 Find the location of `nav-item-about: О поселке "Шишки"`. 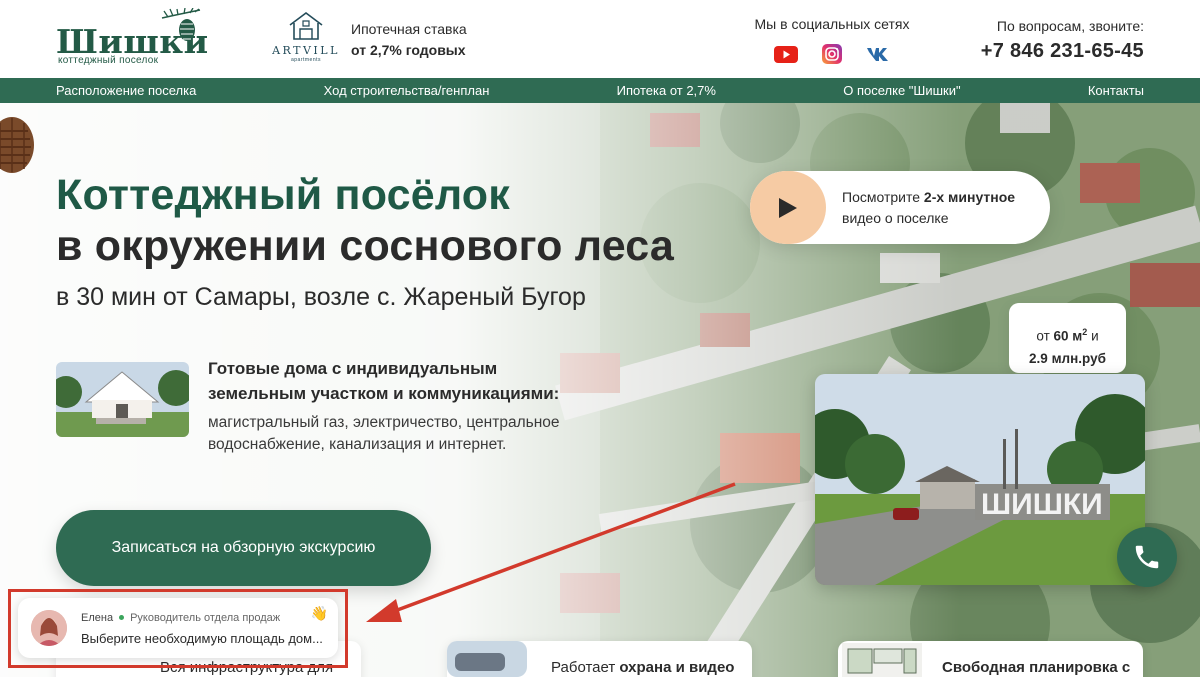

nav-item-about: О поселке "Шишки" is located at coordinates (901, 90).